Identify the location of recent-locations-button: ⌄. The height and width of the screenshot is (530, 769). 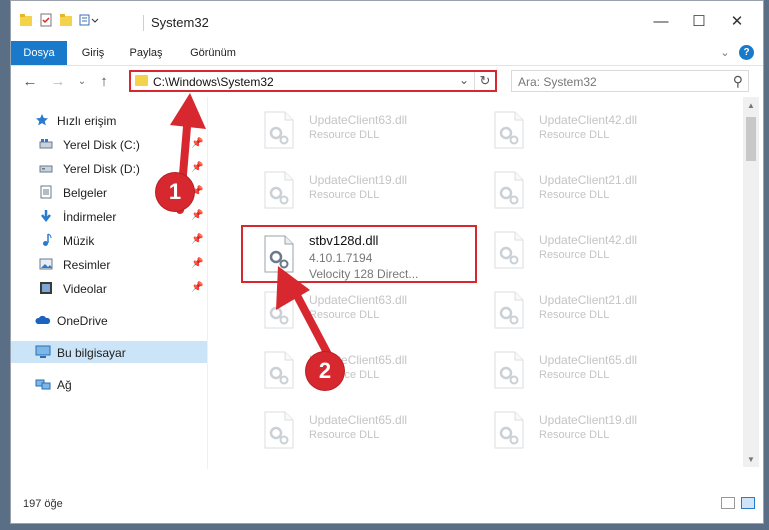
(82, 82).